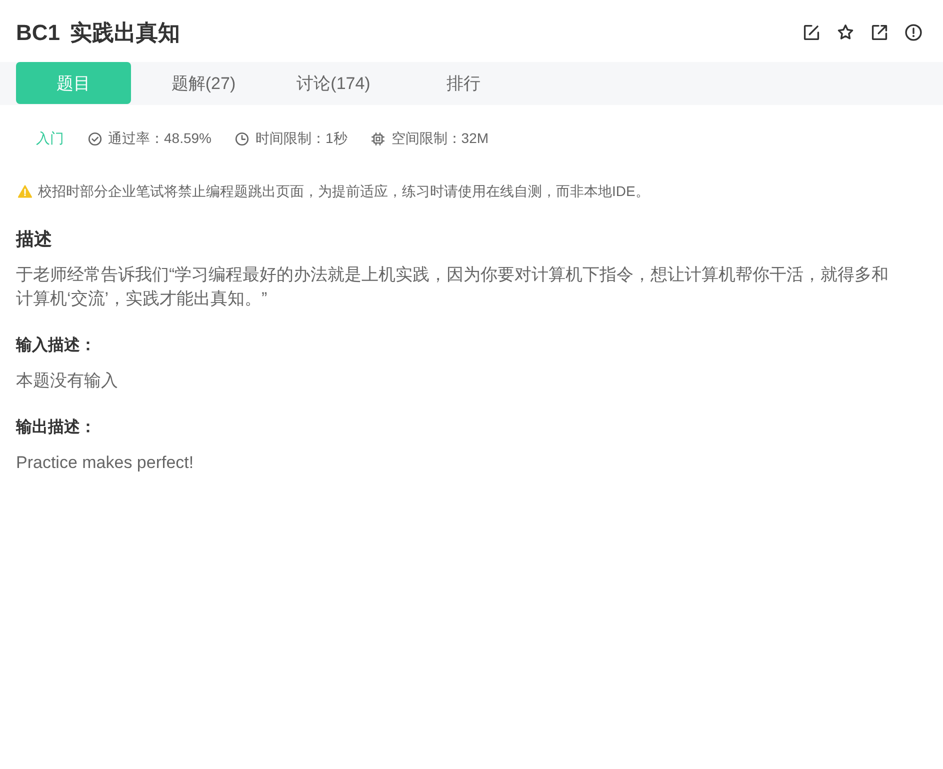 Image resolution: width=943 pixels, height=769 pixels. Describe the element at coordinates (453, 287) in the screenshot. I see `section-text: 于老师经常告诉我们“学习编程最好的办法就是上机实践，因为你要对计算机下指令，想让计算机帮你干活，就得多和计算机‘交流’，实践才能出真知。”` at that location.